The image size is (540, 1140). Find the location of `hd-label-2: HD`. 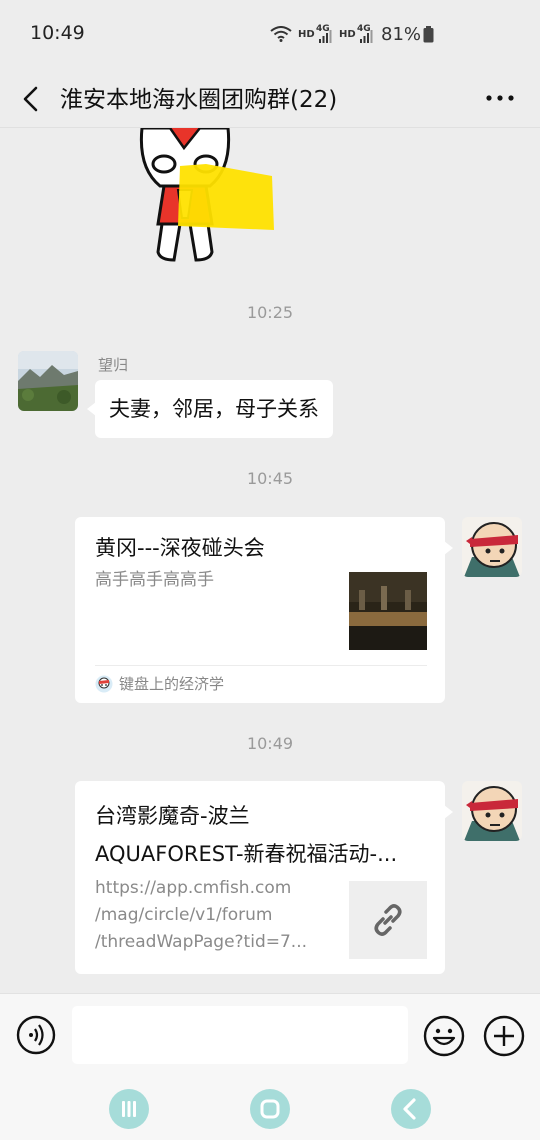

hd-label-2: HD is located at coordinates (347, 34).